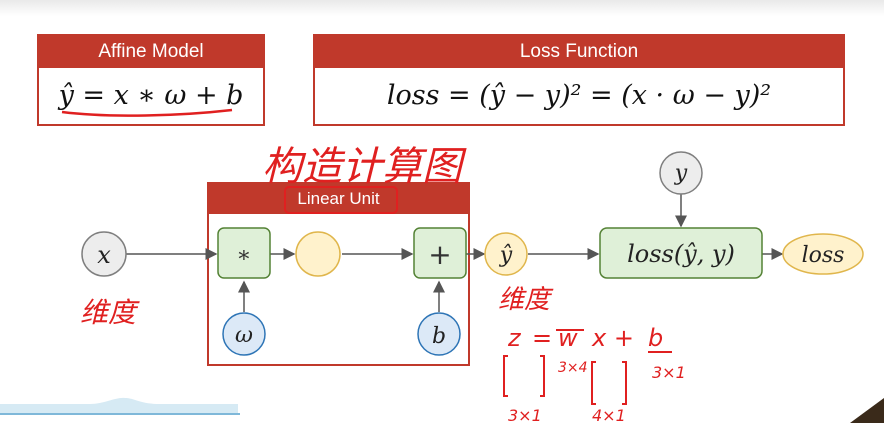  What do you see at coordinates (514, 338) in the screenshot?
I see `eq-z: z` at bounding box center [514, 338].